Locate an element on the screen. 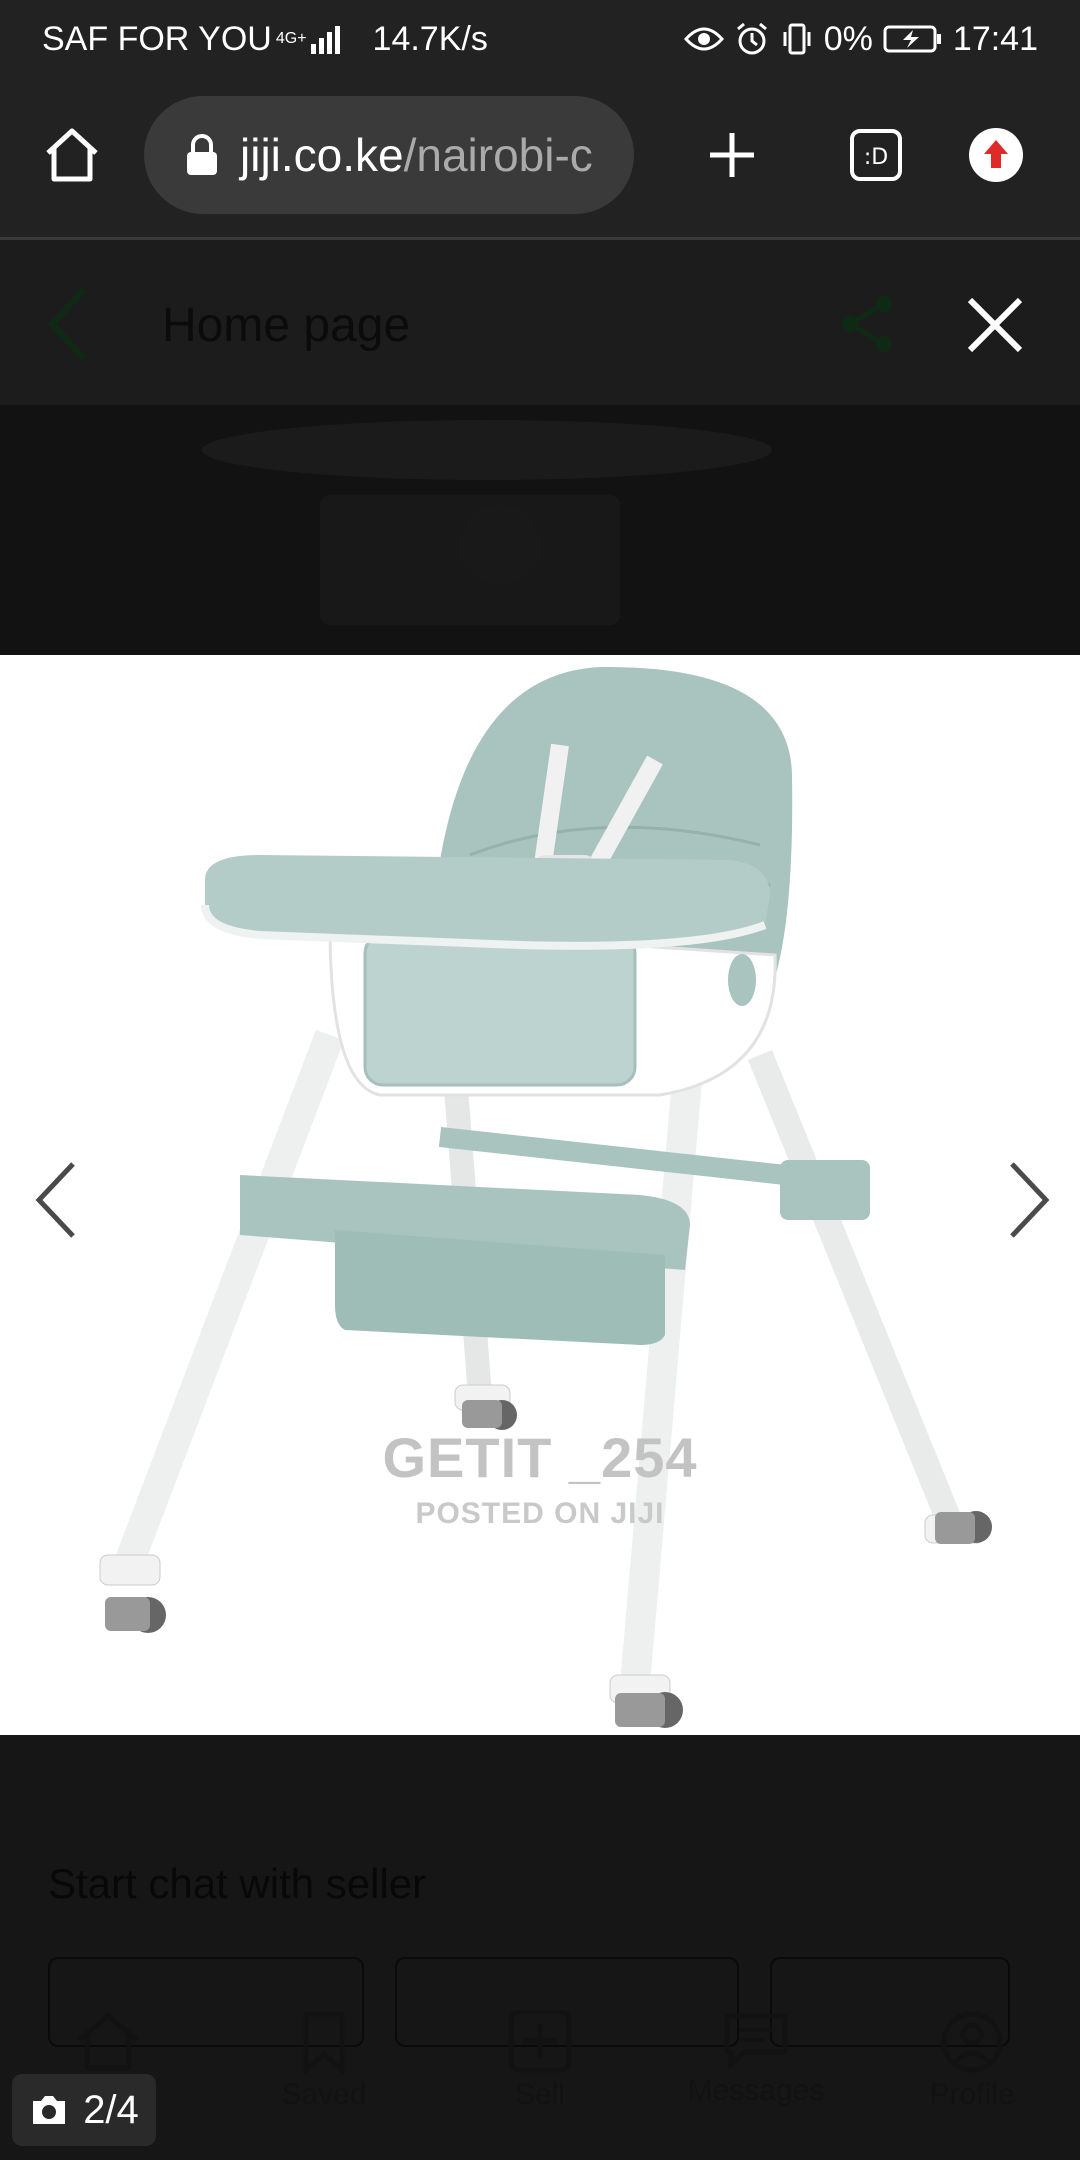 The width and height of the screenshot is (1080, 2160). status-bar: SAF FOR YOU 4G+ 14.7K/s 0% 17:41 is located at coordinates (540, 39).